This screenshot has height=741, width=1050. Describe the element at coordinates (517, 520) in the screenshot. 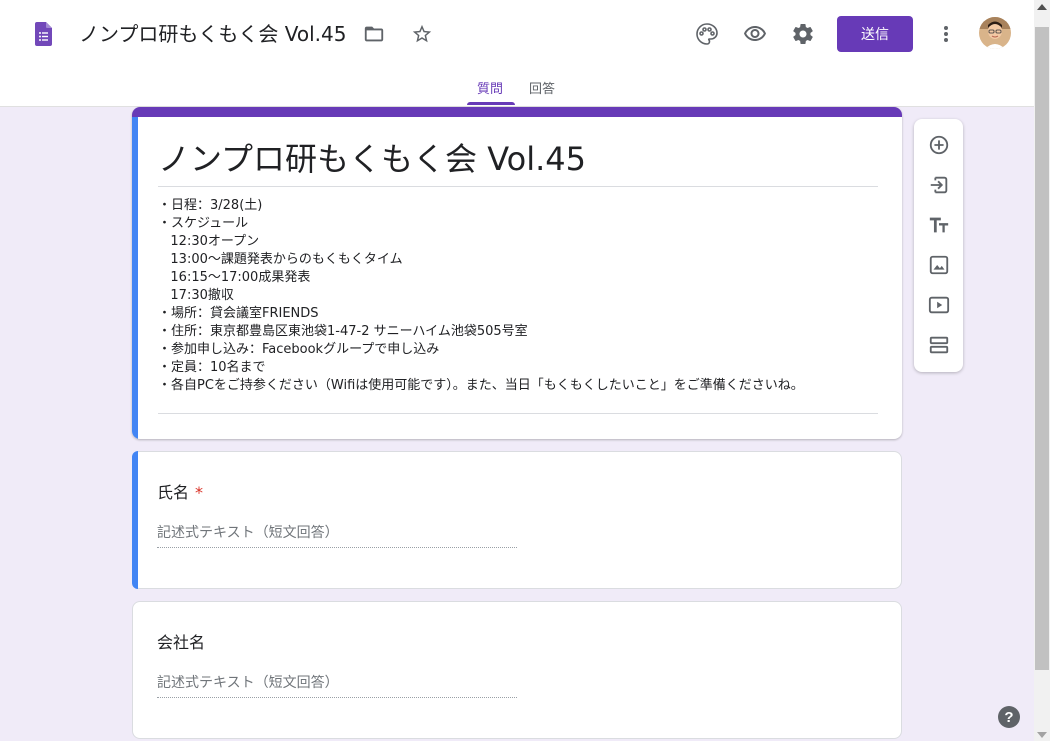

I see `question-card-name: 氏名 * 記述式テキスト（短文回答）` at that location.